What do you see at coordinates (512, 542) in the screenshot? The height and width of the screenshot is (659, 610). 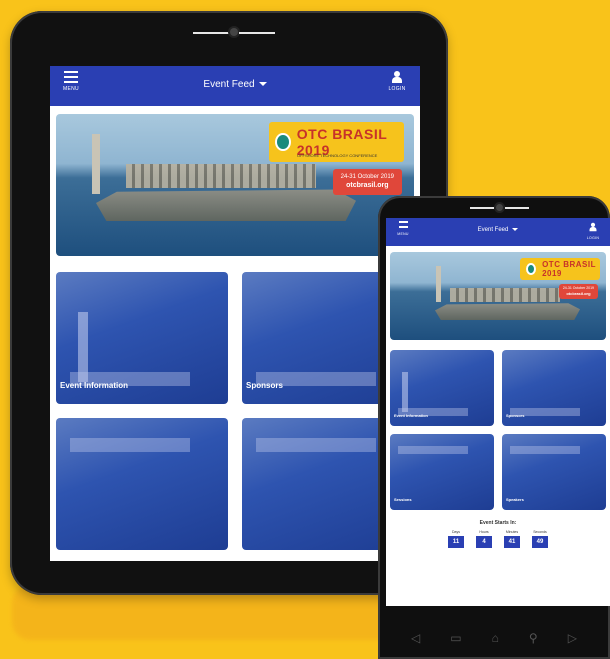 I see `unit-value: 41` at bounding box center [512, 542].